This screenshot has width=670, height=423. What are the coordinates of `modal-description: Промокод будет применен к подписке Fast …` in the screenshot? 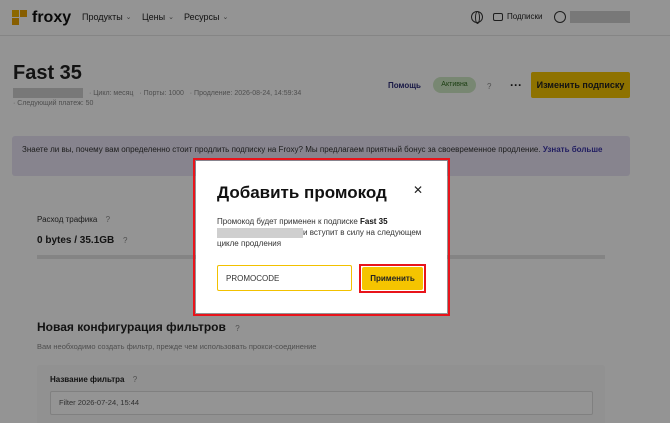 It's located at (322, 232).